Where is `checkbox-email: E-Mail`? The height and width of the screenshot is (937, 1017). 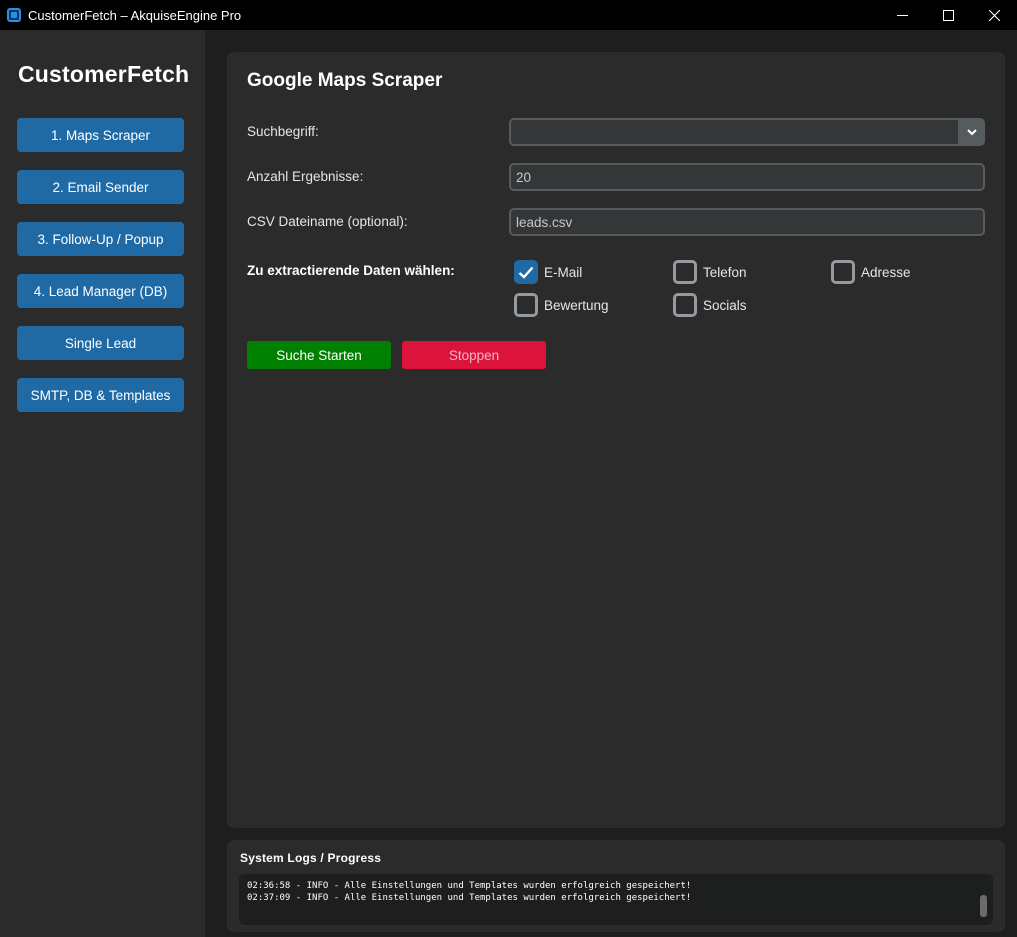
checkbox-email: E-Mail is located at coordinates (548, 272).